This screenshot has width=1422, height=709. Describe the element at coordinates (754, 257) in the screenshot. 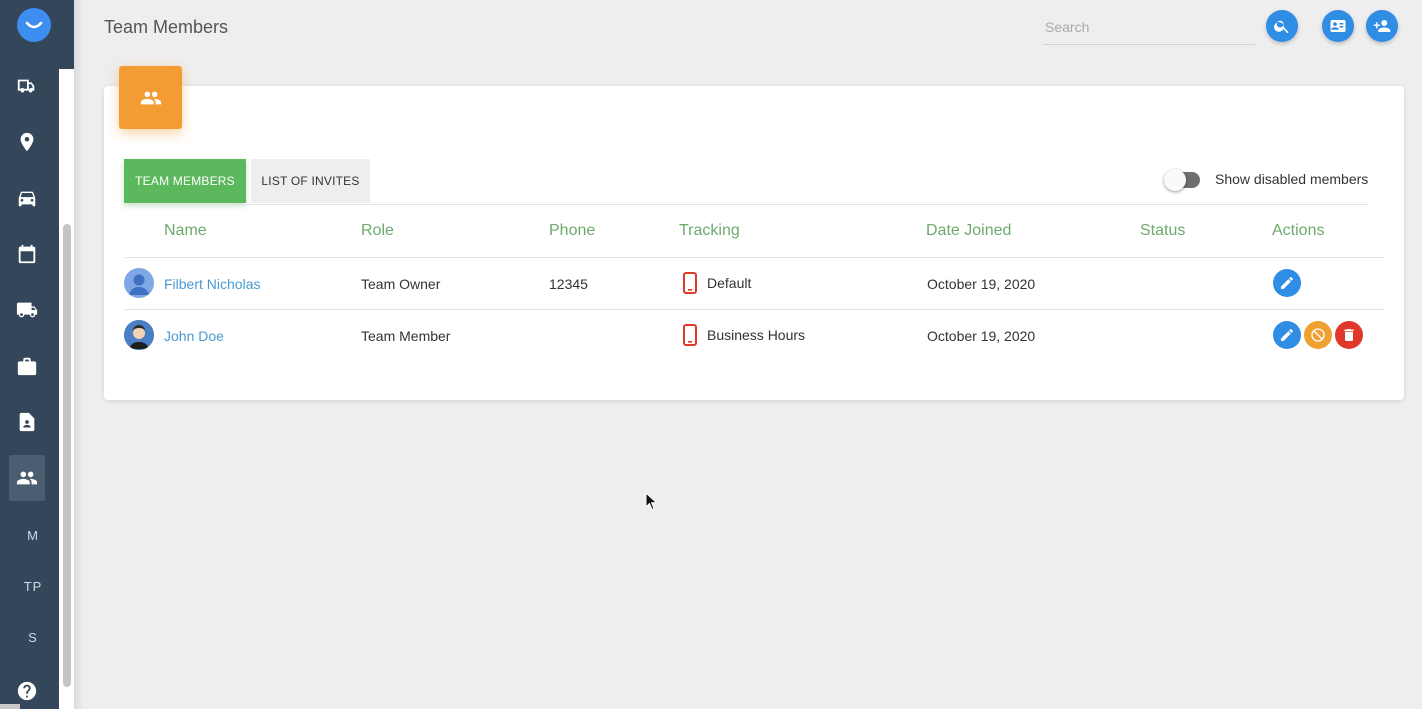

I see `header-divider` at that location.